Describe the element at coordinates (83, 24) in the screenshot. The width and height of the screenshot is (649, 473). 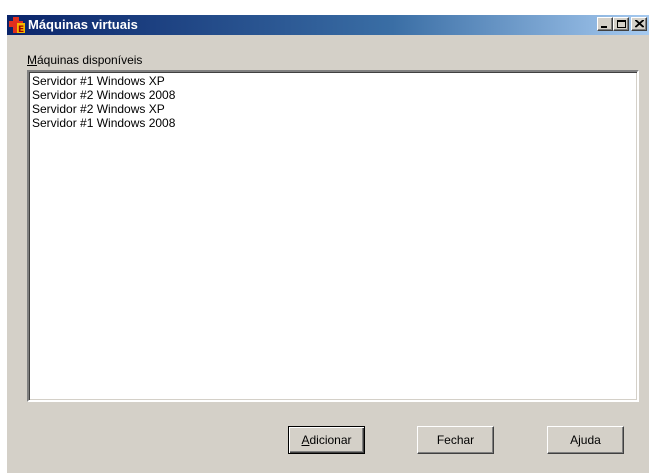
I see `window-title: Máquinas virtuais` at that location.